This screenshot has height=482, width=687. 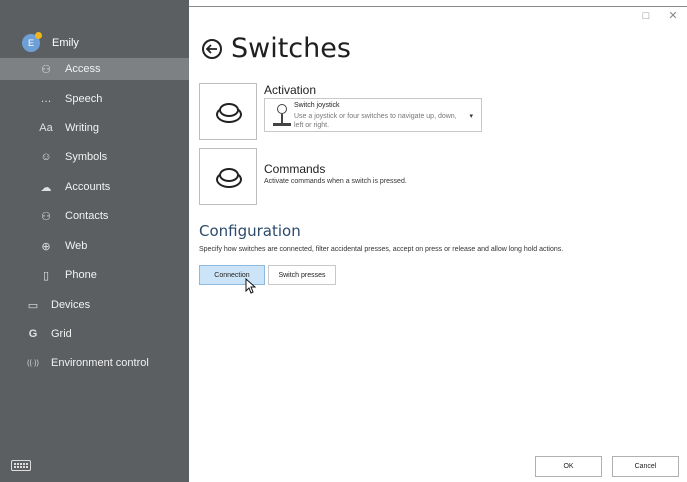 I want to click on sidebar-item-label: Accounts, so click(x=88, y=187).